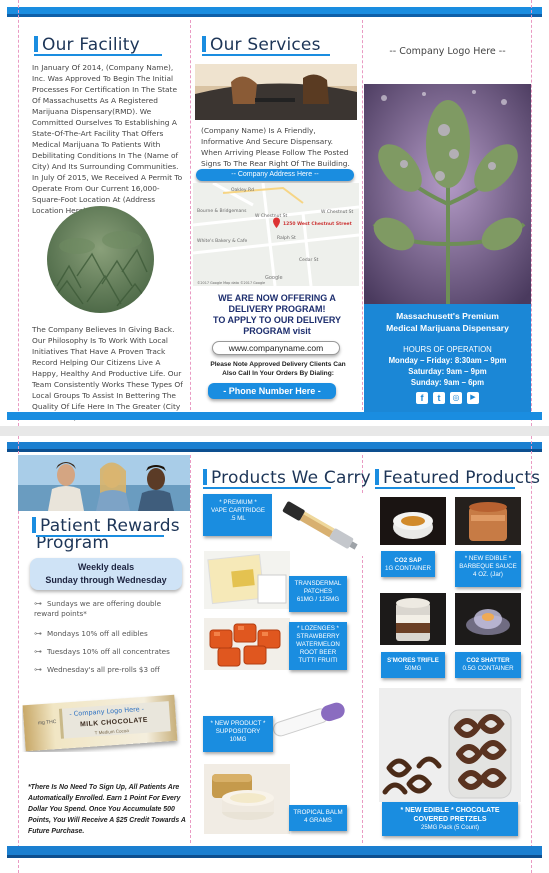  Describe the element at coordinates (488, 665) in the screenshot. I see `featured-label-shatter: CO2 SHATTER 0.5G CONTAINER` at that location.